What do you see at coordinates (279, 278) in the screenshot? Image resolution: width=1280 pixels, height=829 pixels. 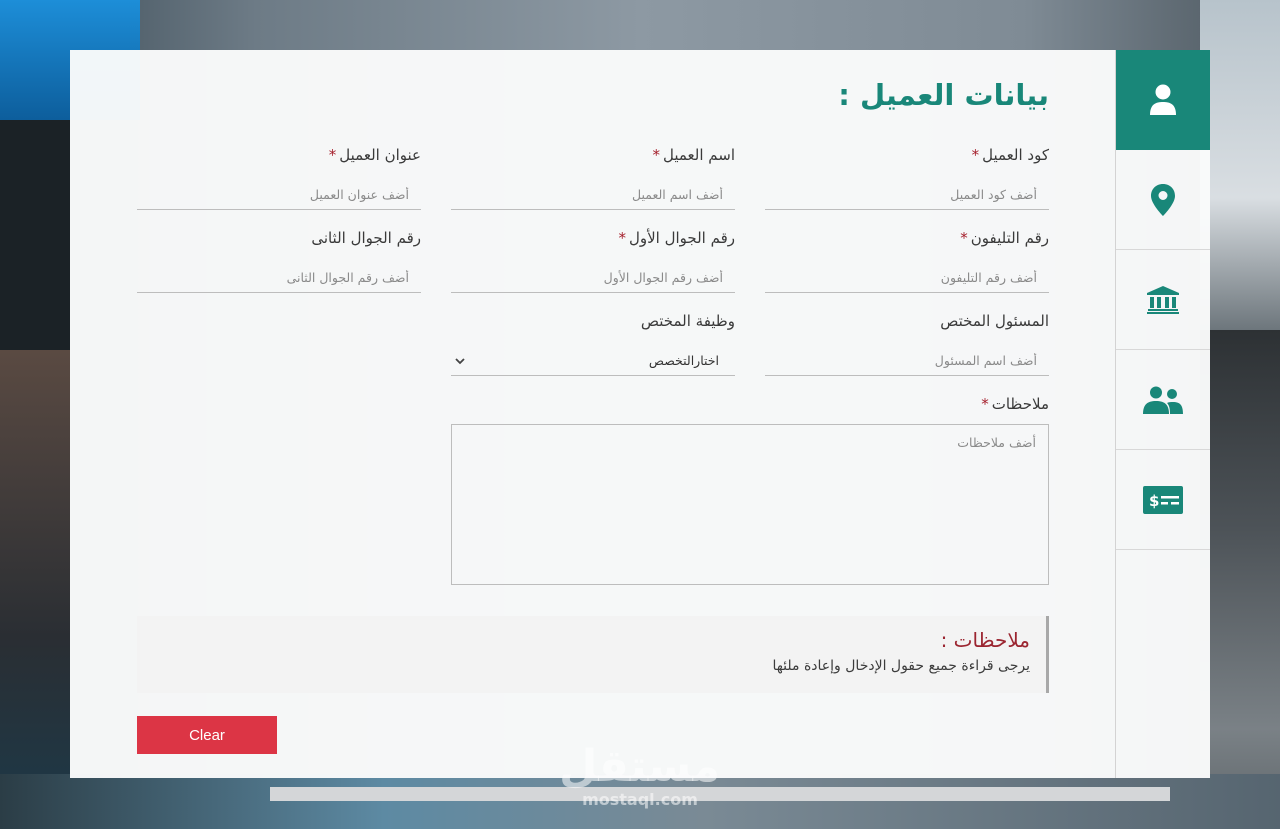 I see `mobile2-input` at bounding box center [279, 278].